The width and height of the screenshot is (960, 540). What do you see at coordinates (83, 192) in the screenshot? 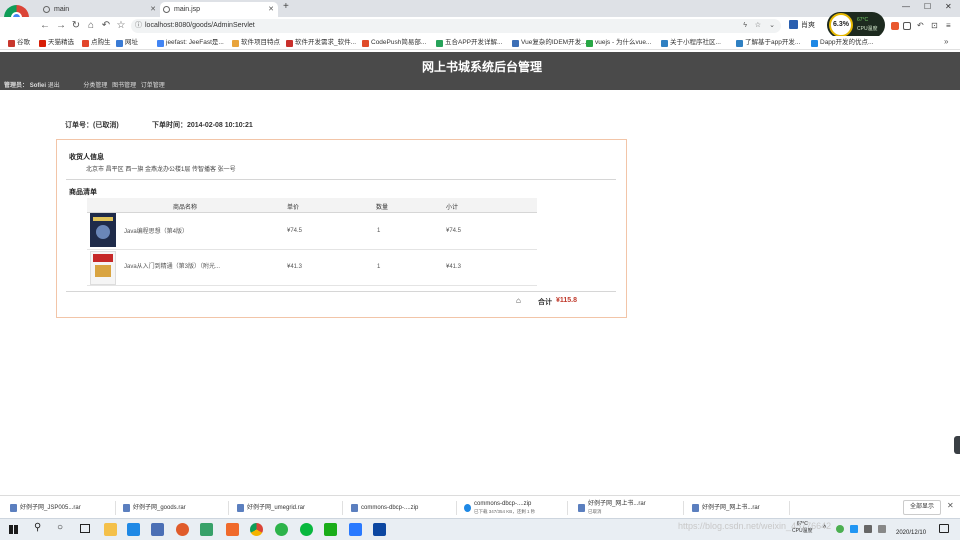
I see `items-title: 商品清单` at bounding box center [83, 192].